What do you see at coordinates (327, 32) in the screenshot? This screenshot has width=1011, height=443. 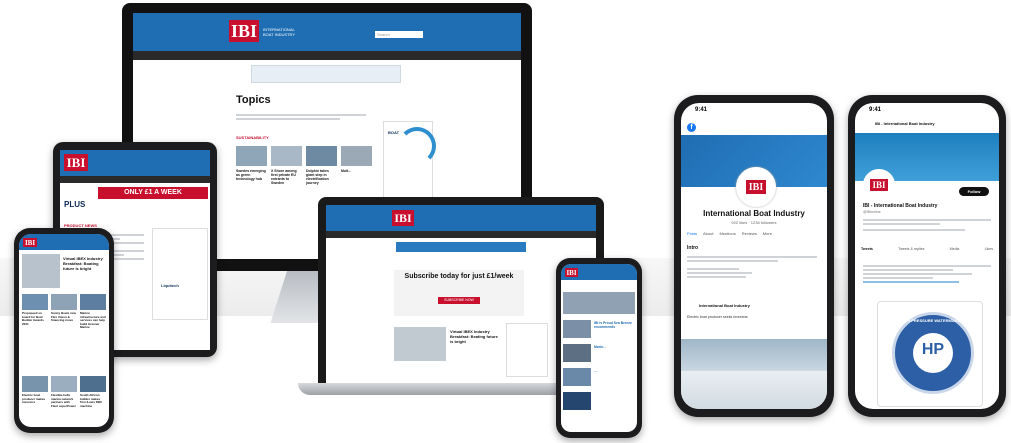 I see `desktop-header: IBI INTERNATIONAL BOAT INDUSTRY Search` at bounding box center [327, 32].